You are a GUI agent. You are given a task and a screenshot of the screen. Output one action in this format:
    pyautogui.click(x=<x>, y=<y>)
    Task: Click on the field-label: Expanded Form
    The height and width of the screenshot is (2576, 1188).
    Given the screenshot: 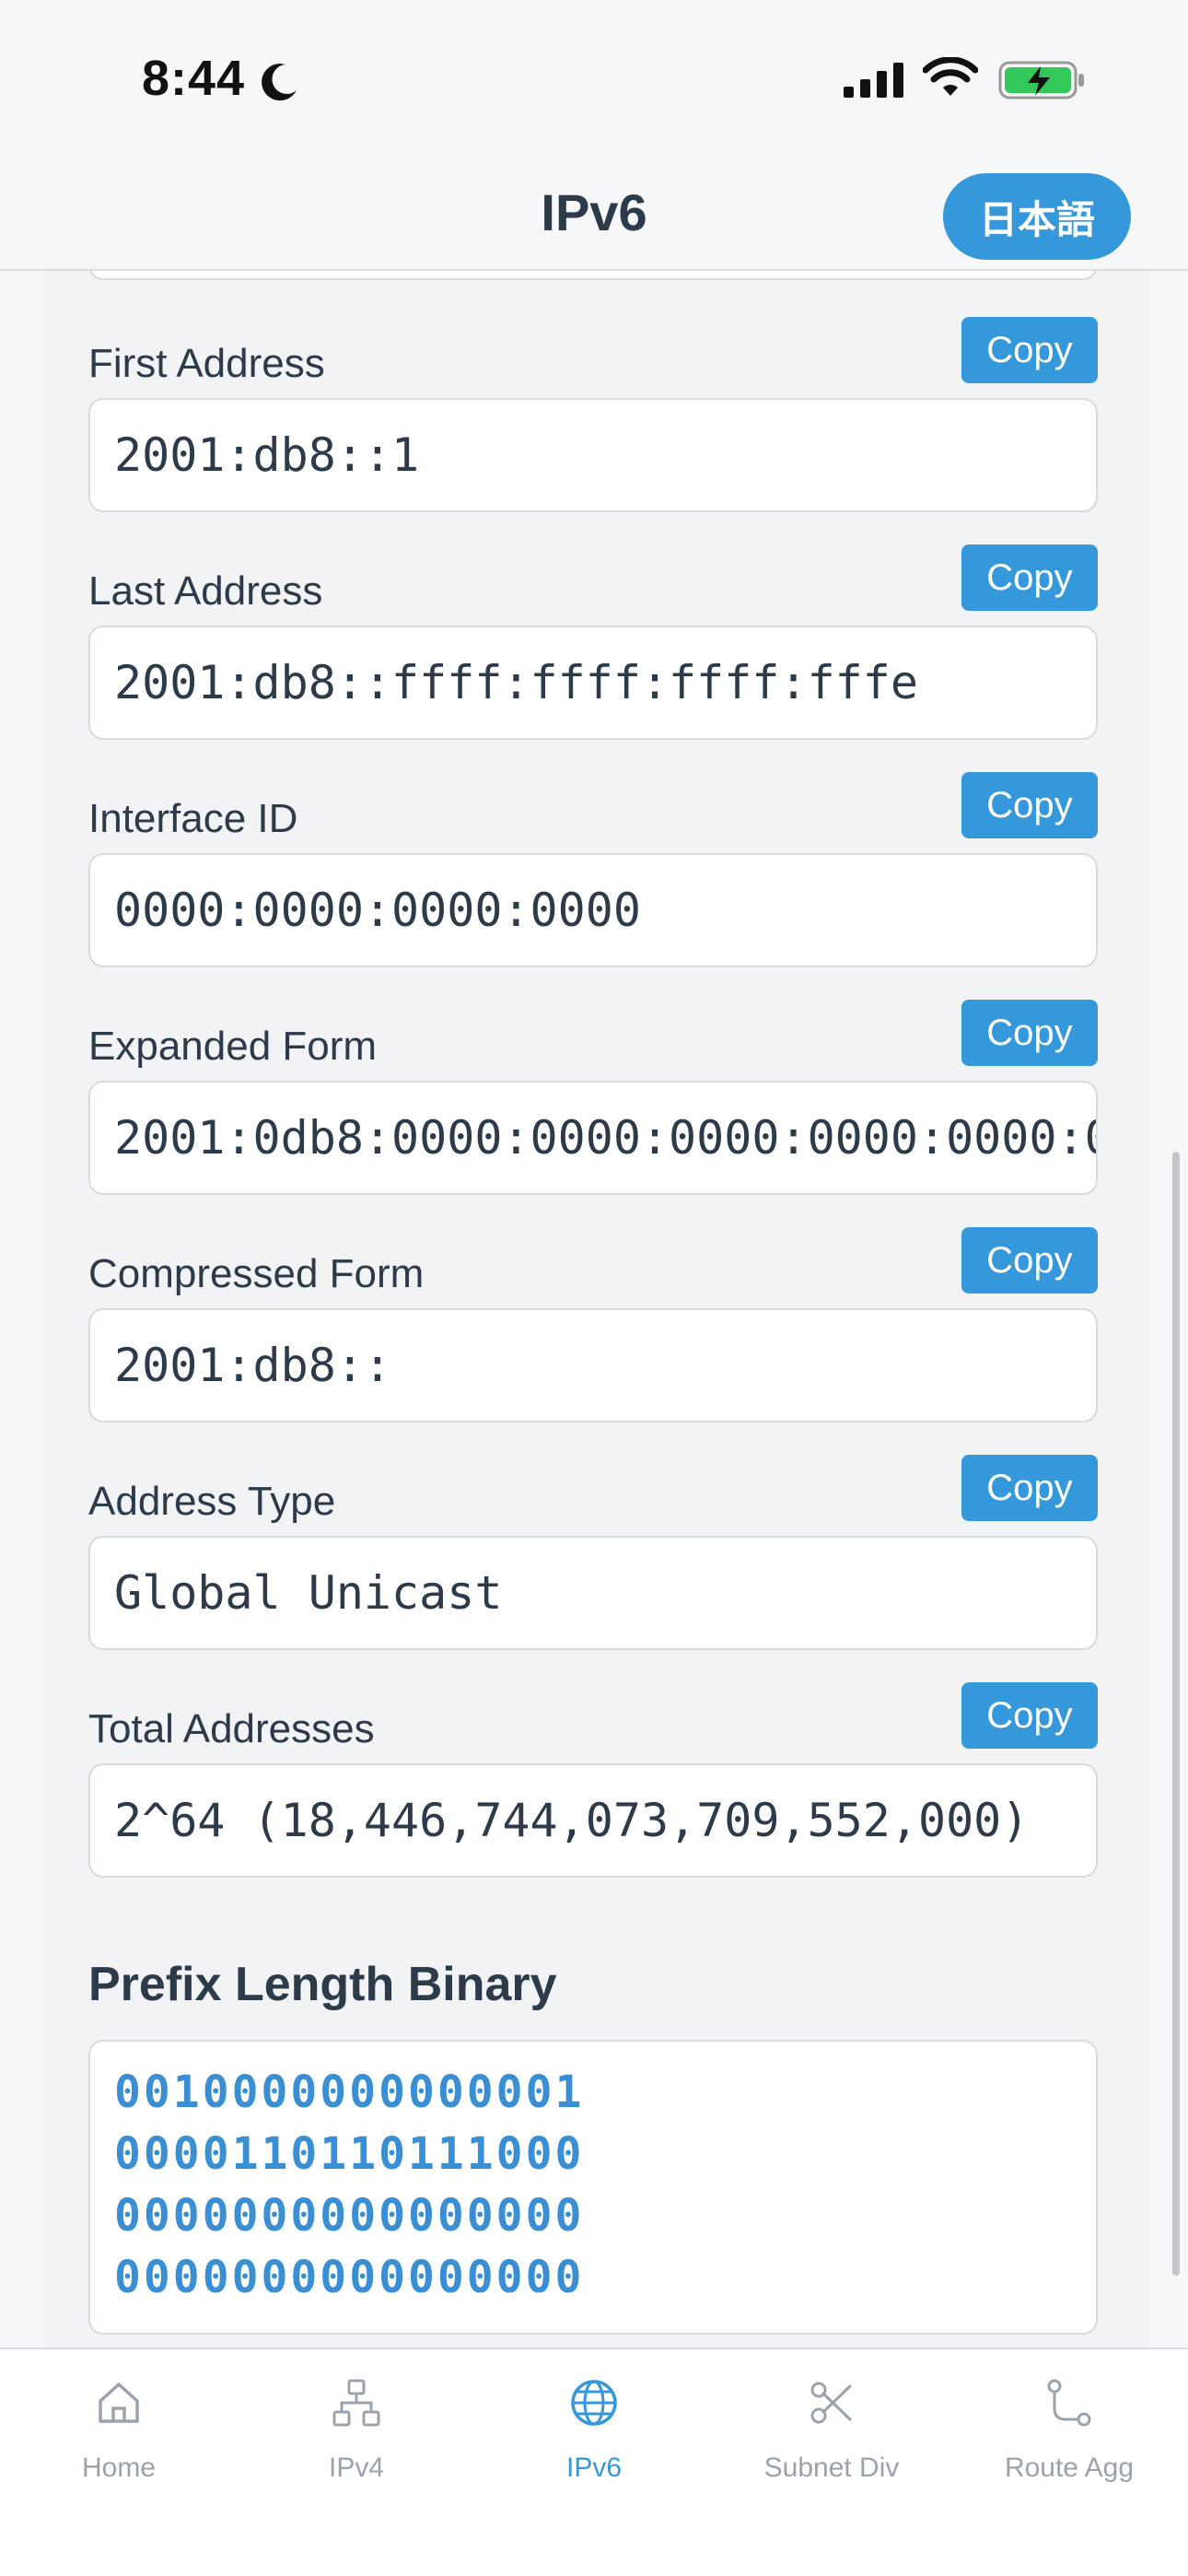 What is the action you would take?
    pyautogui.click(x=233, y=1046)
    